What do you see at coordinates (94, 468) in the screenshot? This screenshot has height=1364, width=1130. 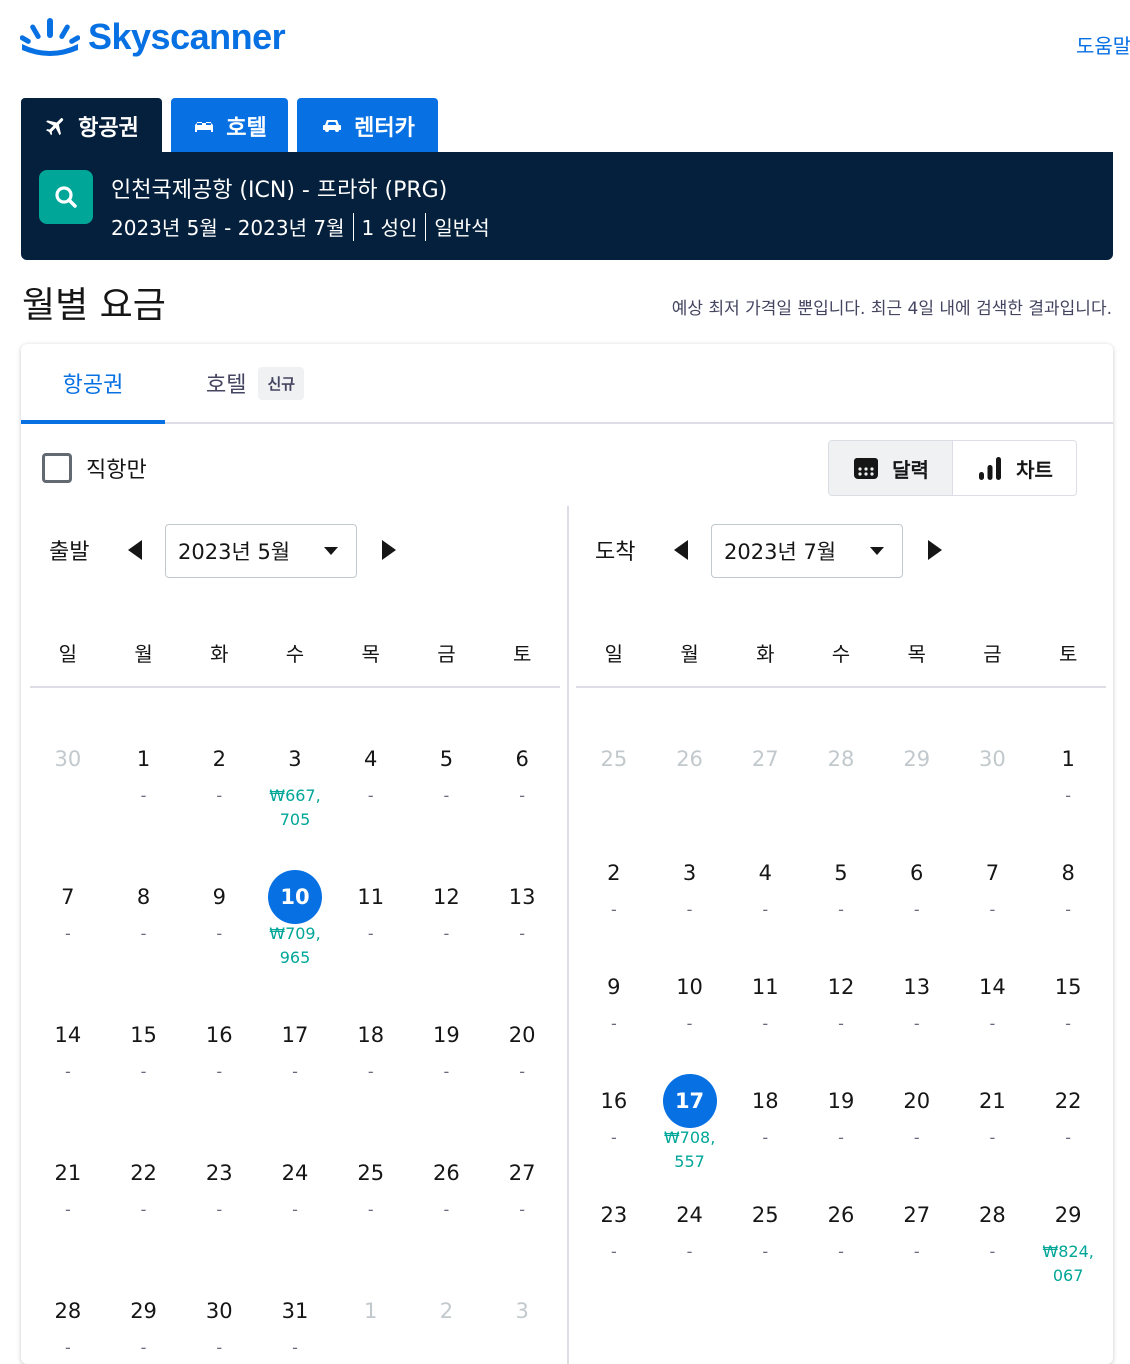 I see `direct-only-filter: 직항만` at bounding box center [94, 468].